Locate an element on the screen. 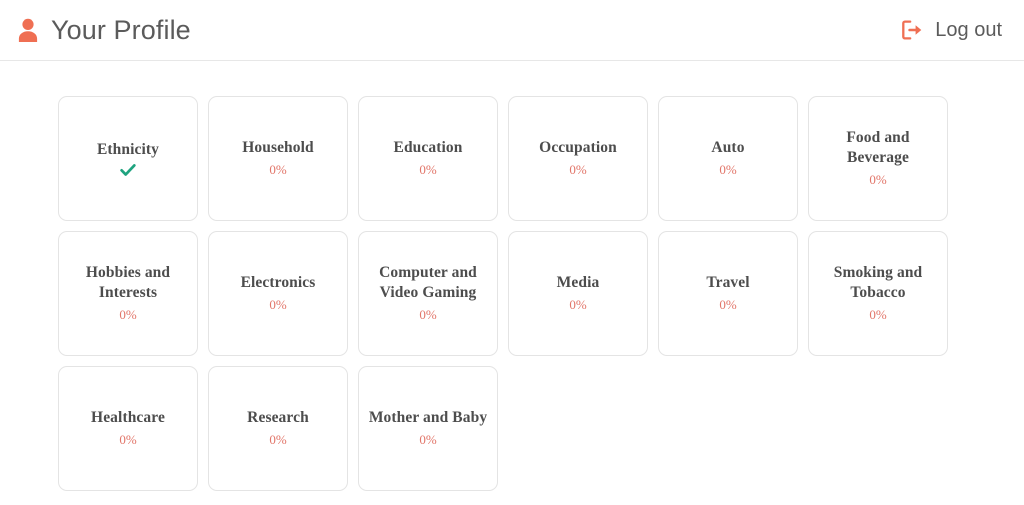 The height and width of the screenshot is (505, 1024). page-title: Your Profile is located at coordinates (121, 29).